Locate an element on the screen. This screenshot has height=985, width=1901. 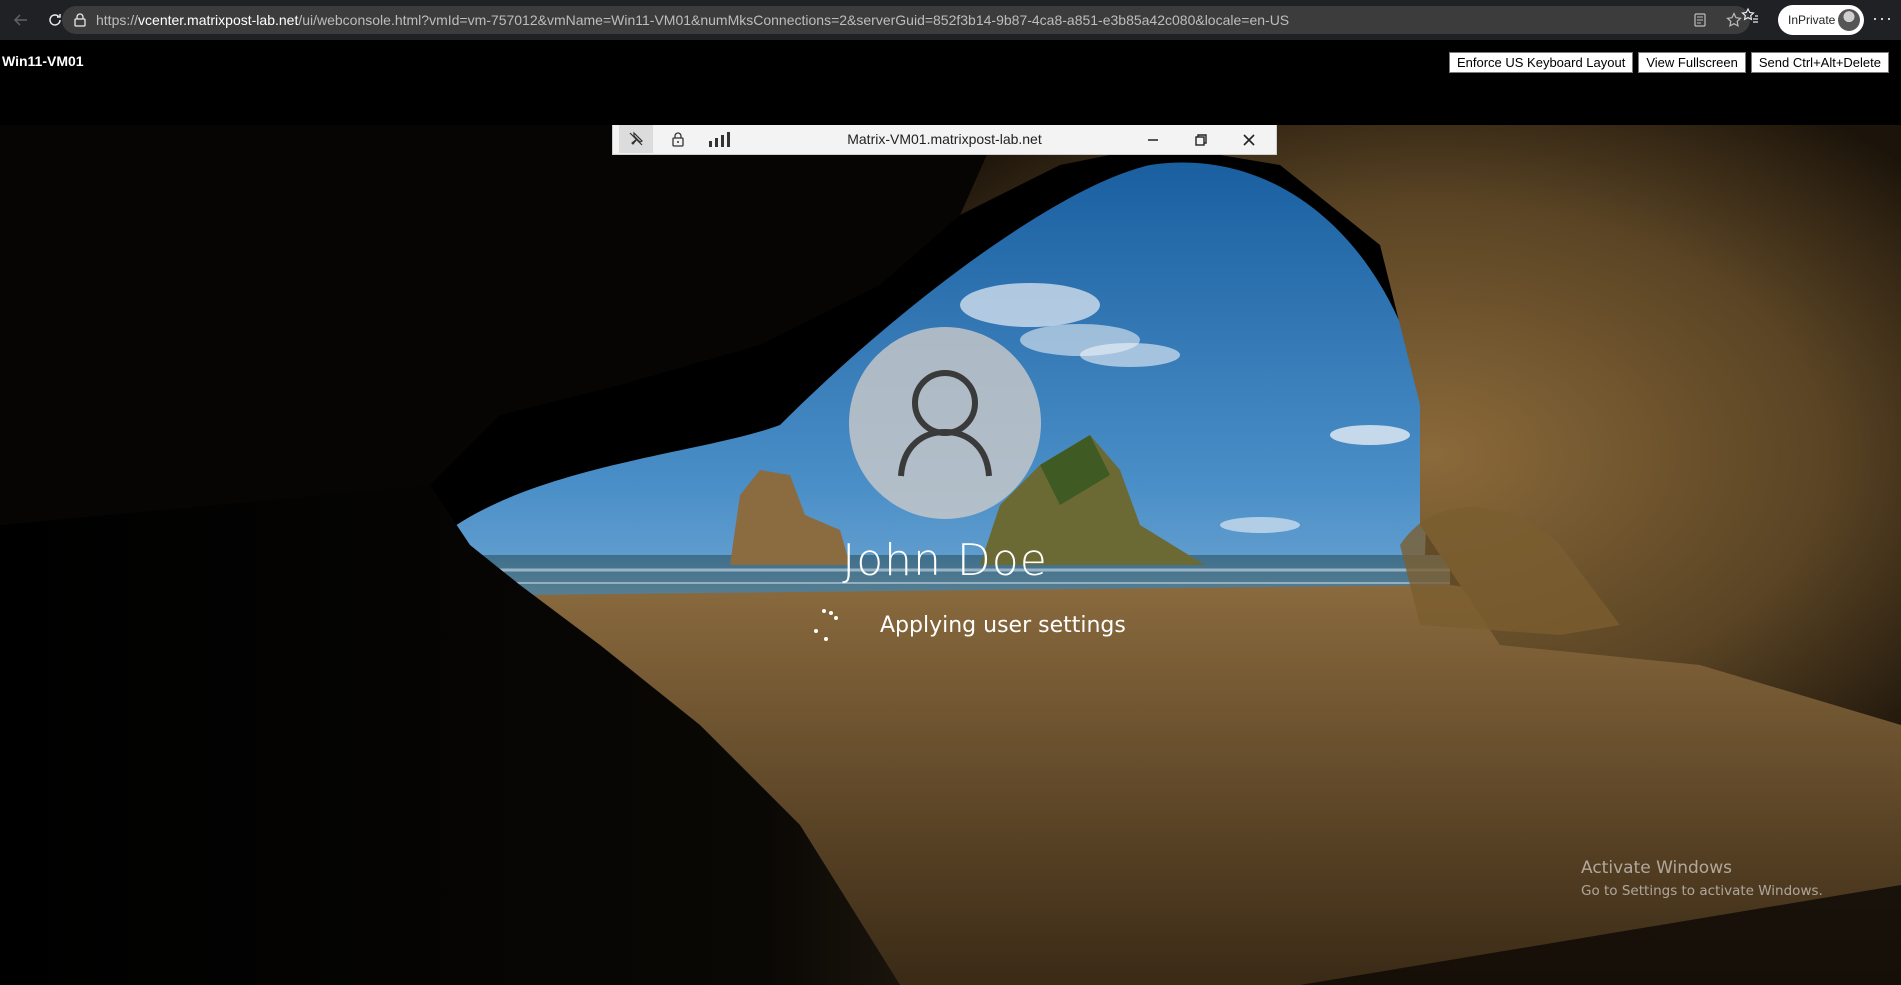
loading-spinner-icon is located at coordinates (825, 625).